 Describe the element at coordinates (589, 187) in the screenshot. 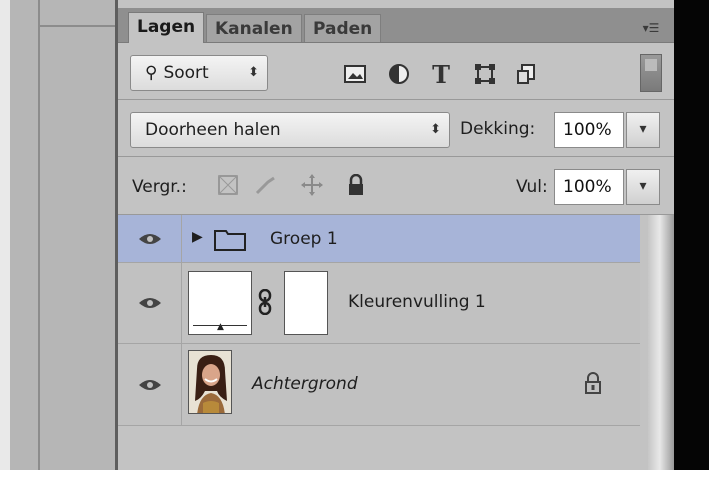

I see `fill-input: 100%` at that location.